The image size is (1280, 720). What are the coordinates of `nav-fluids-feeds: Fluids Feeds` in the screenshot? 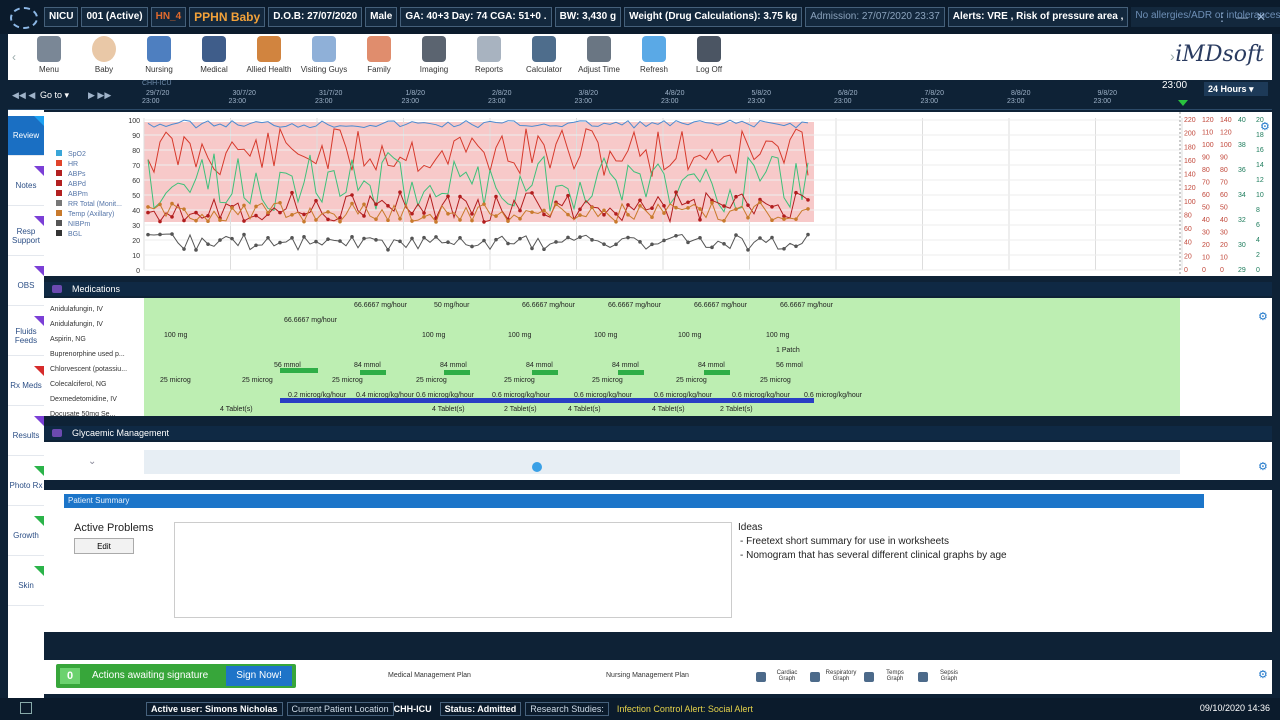 It's located at (26, 336).